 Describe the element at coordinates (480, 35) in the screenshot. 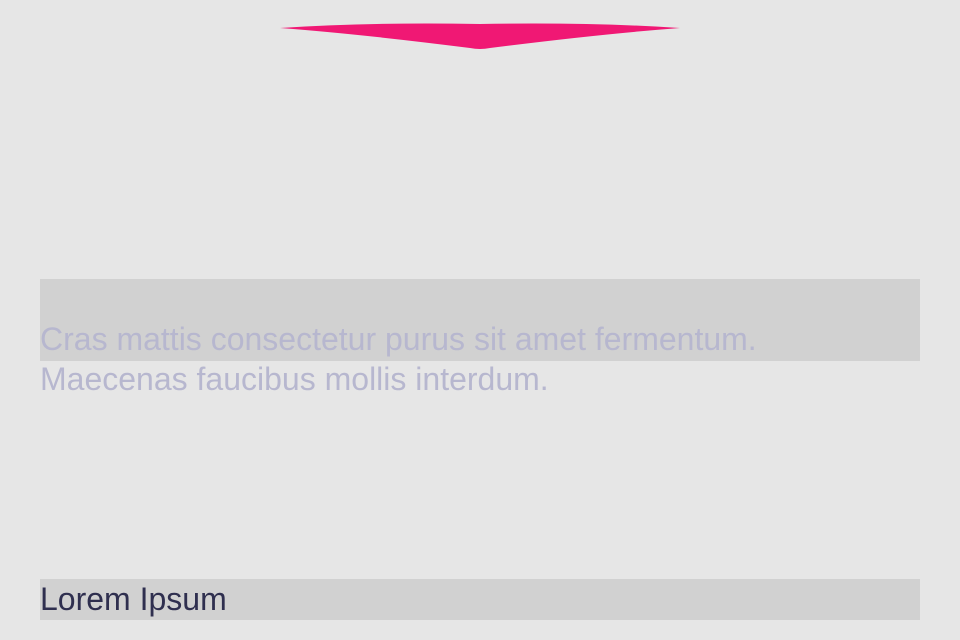

I see `chevron-down-icon` at that location.